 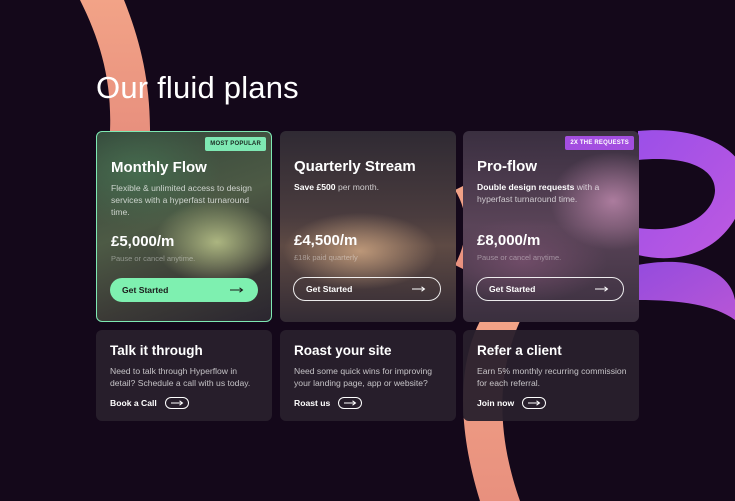 What do you see at coordinates (159, 167) in the screenshot?
I see `plan-name: Monthly Flow` at bounding box center [159, 167].